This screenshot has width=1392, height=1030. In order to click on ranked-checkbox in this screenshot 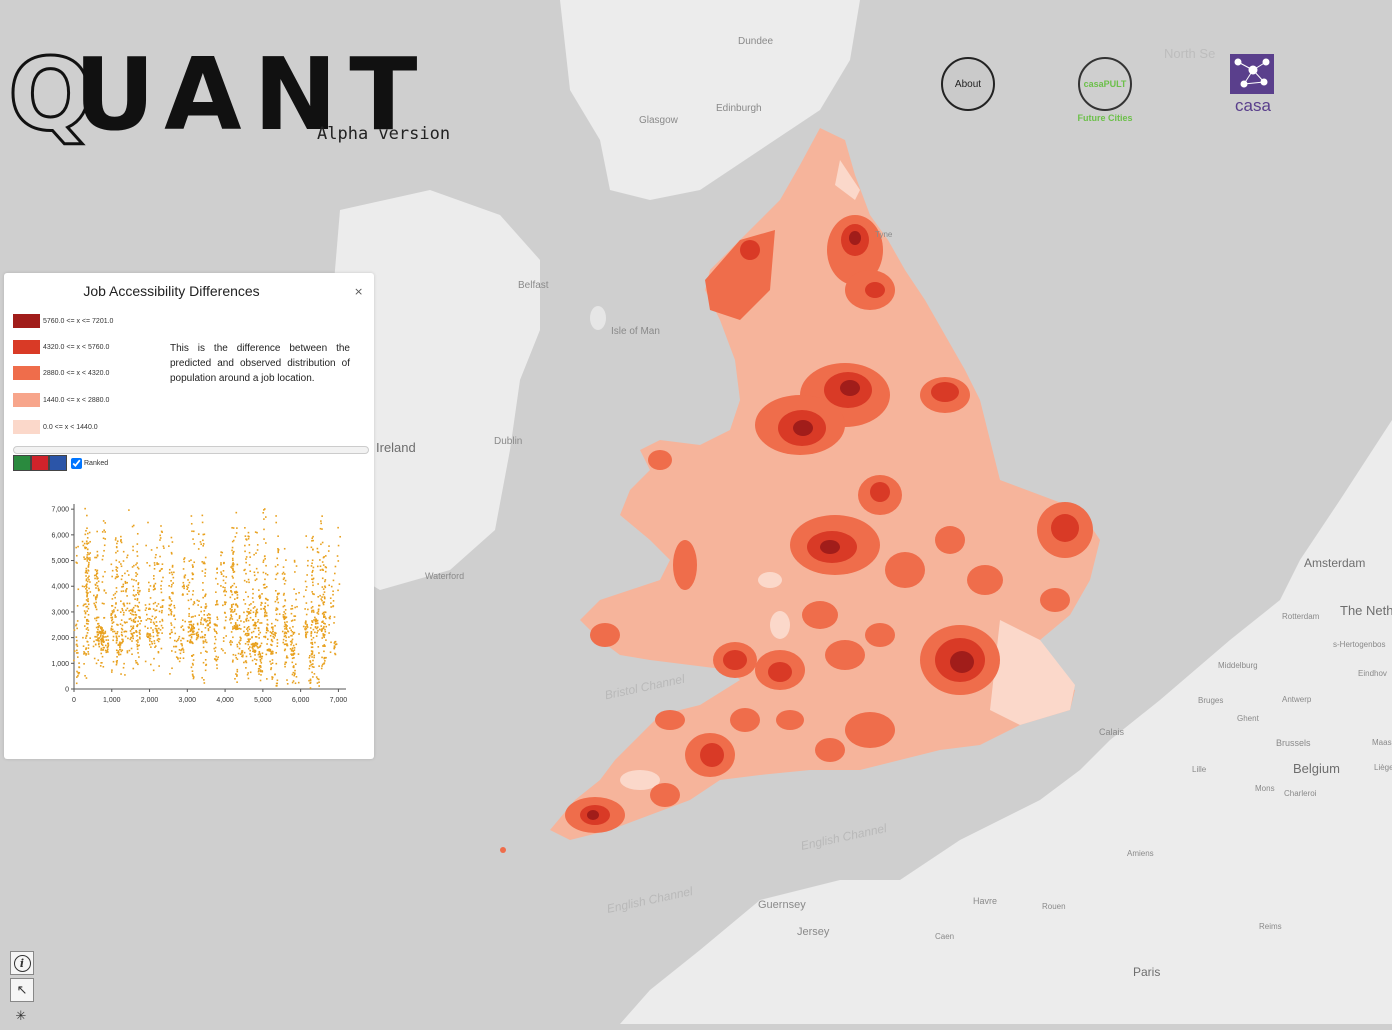, I will do `click(76, 463)`.